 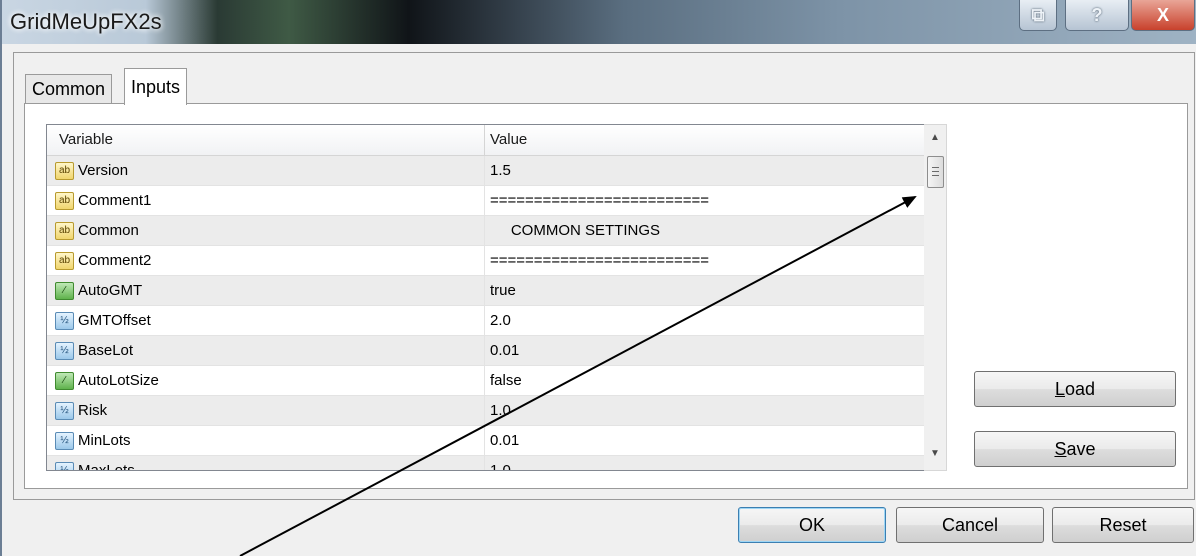 I want to click on cancel-button: Cancel, so click(x=970, y=525).